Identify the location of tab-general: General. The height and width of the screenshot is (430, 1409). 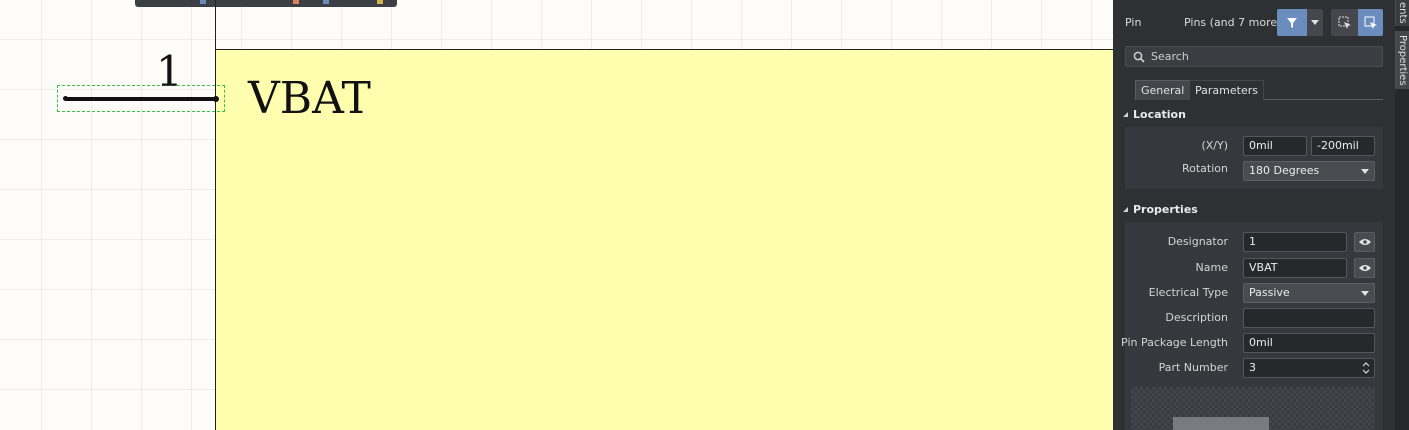
(1163, 90).